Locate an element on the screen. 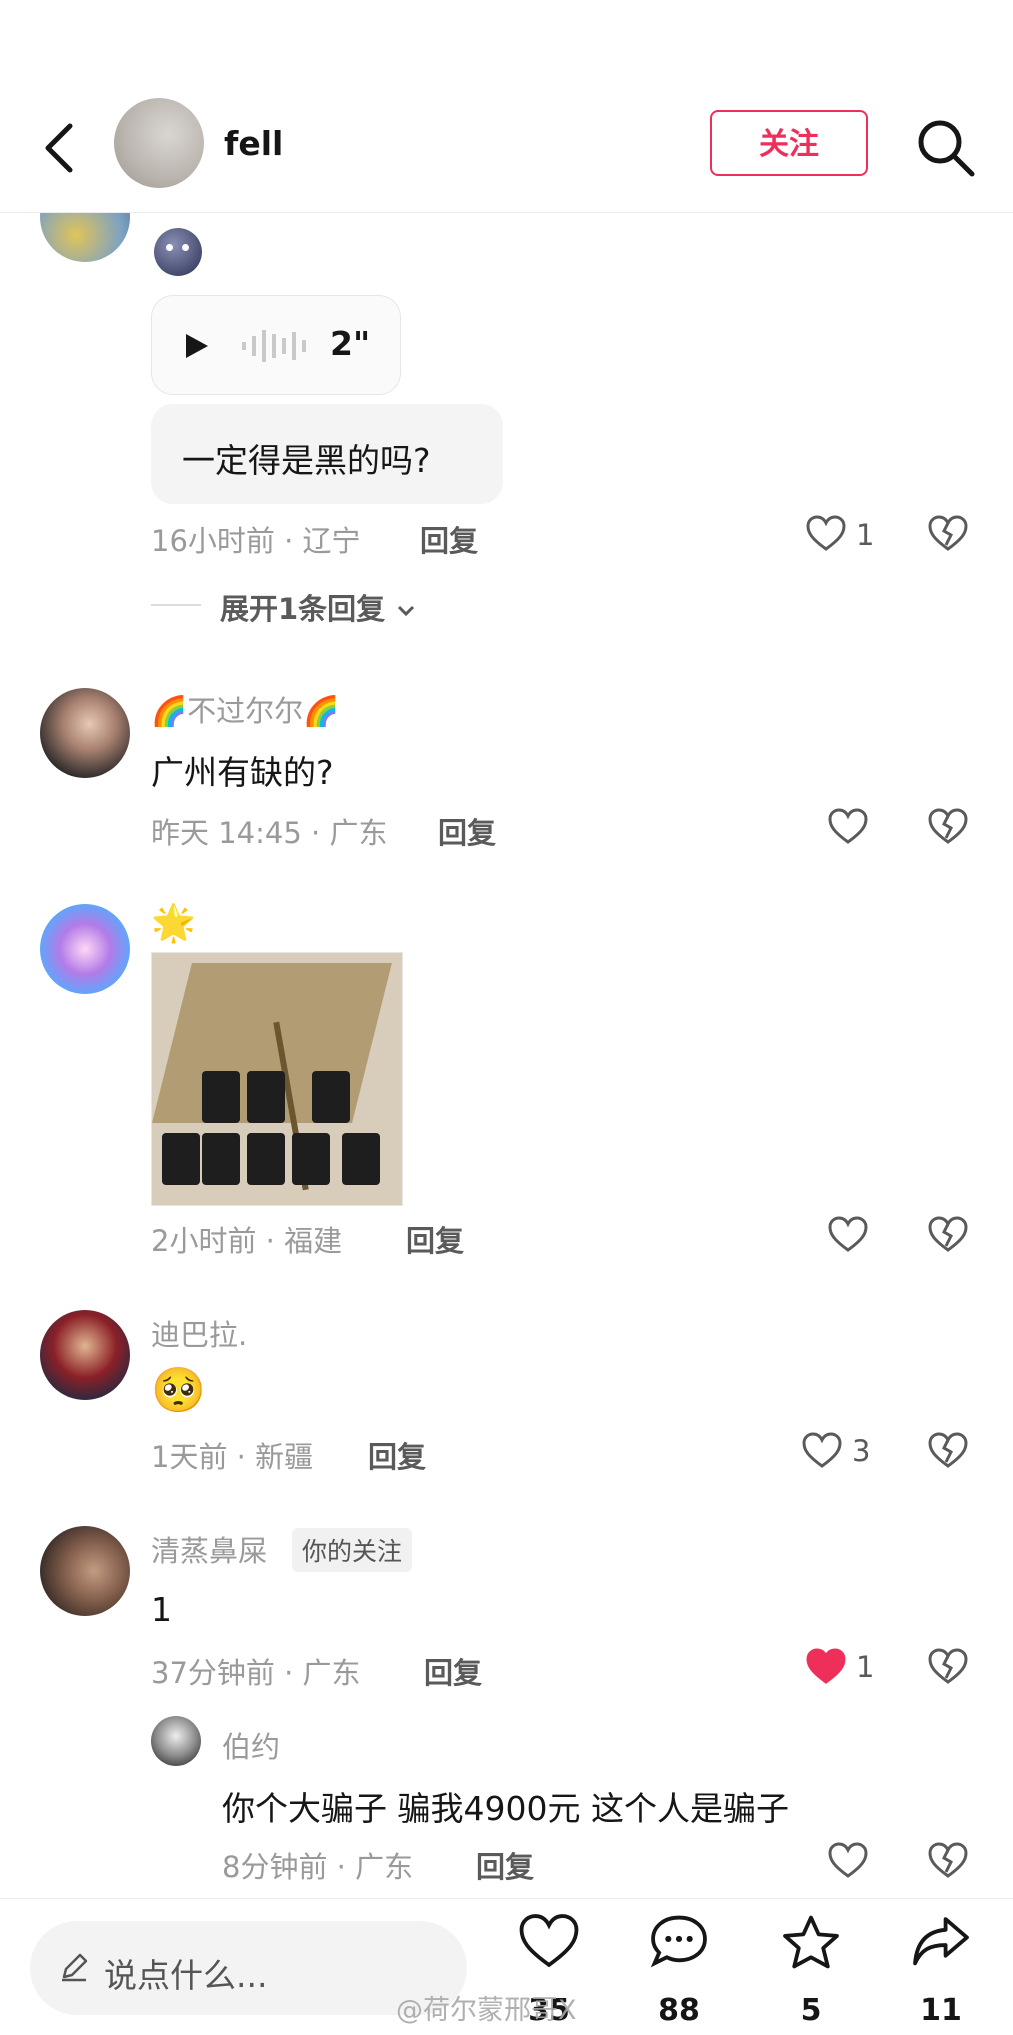  comment-image is located at coordinates (277, 1079).